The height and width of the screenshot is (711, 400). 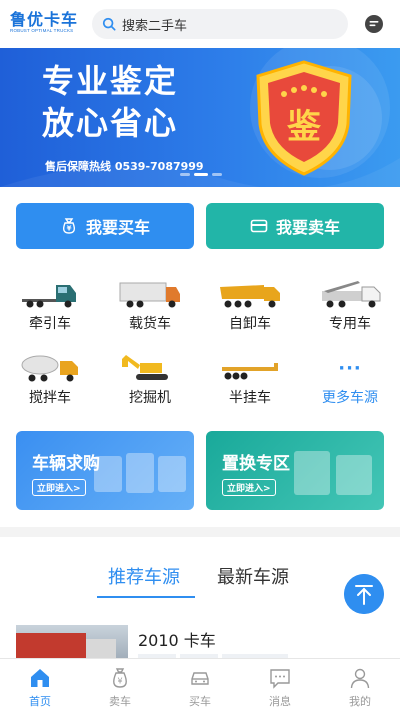 I want to click on nav-buy: 买车, so click(x=200, y=685).